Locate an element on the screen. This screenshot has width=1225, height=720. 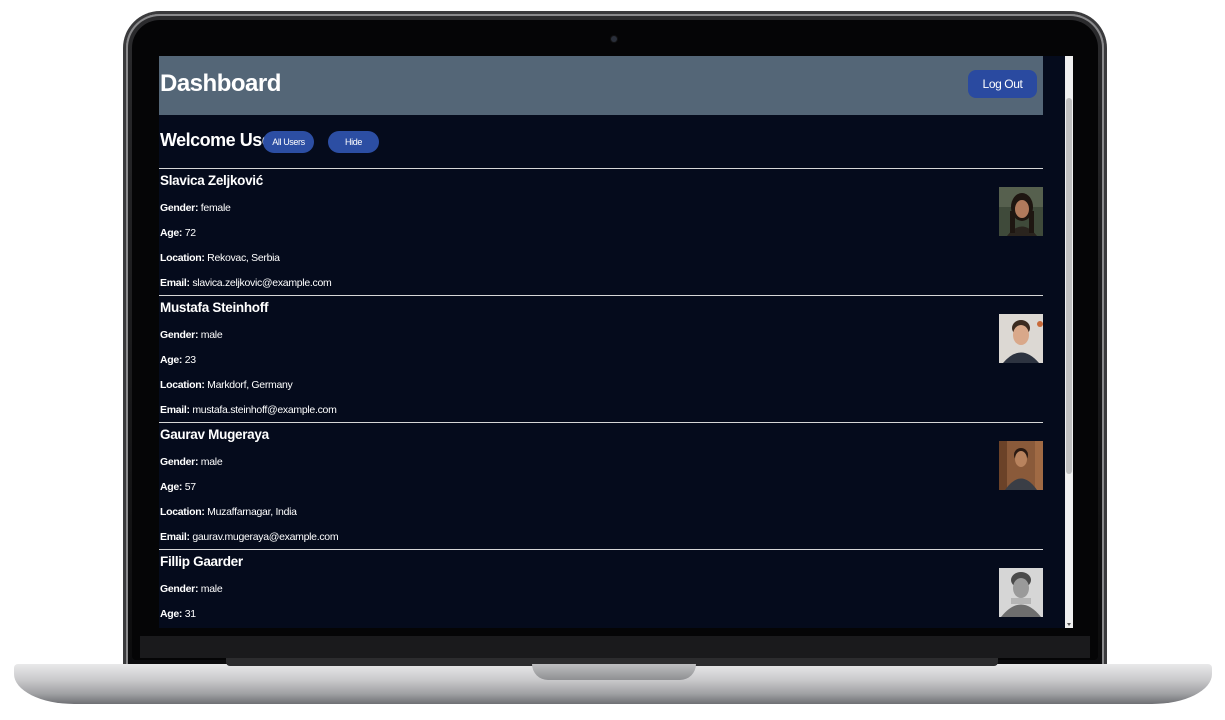
user-location: Location: Markdorf, Germany is located at coordinates (226, 385).